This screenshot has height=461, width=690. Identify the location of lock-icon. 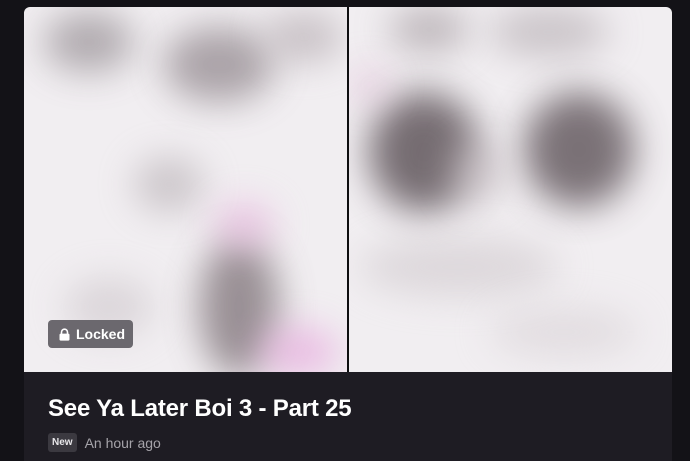
(64, 334).